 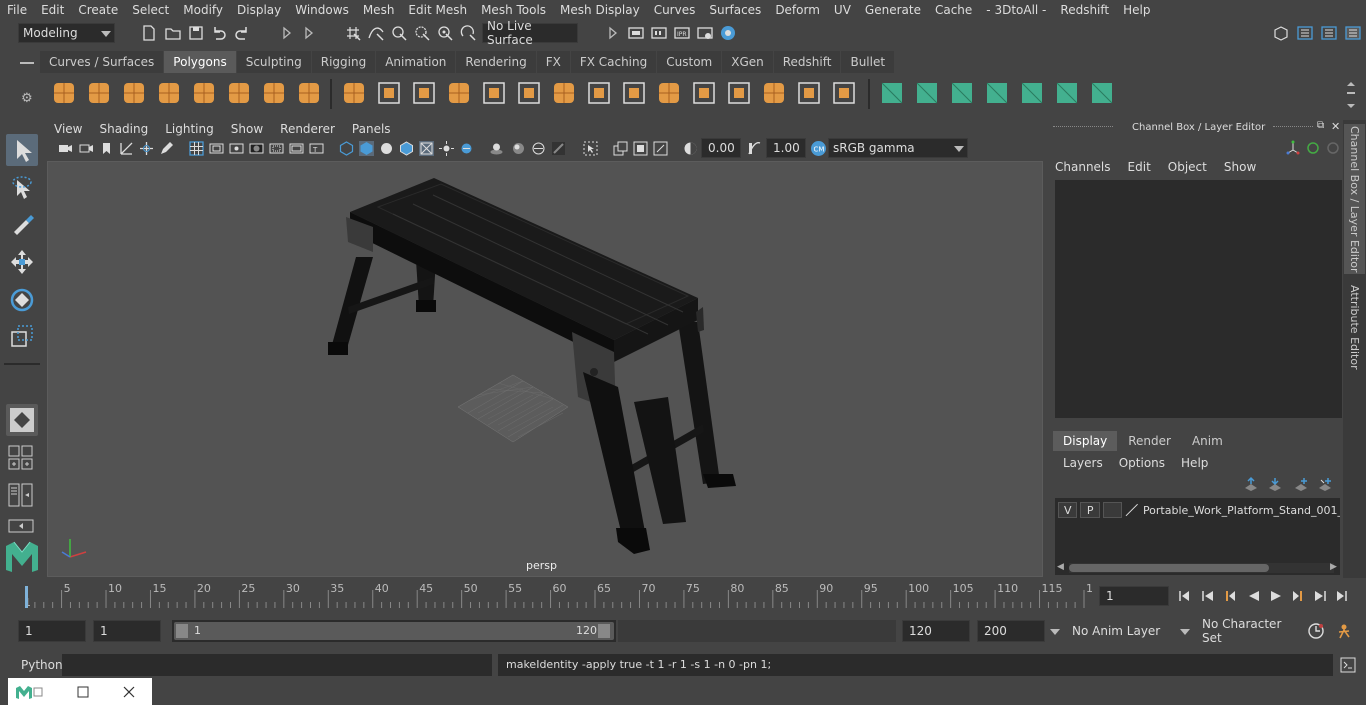 What do you see at coordinates (343, 62) in the screenshot?
I see `shelf-tab-rigging: Rigging` at bounding box center [343, 62].